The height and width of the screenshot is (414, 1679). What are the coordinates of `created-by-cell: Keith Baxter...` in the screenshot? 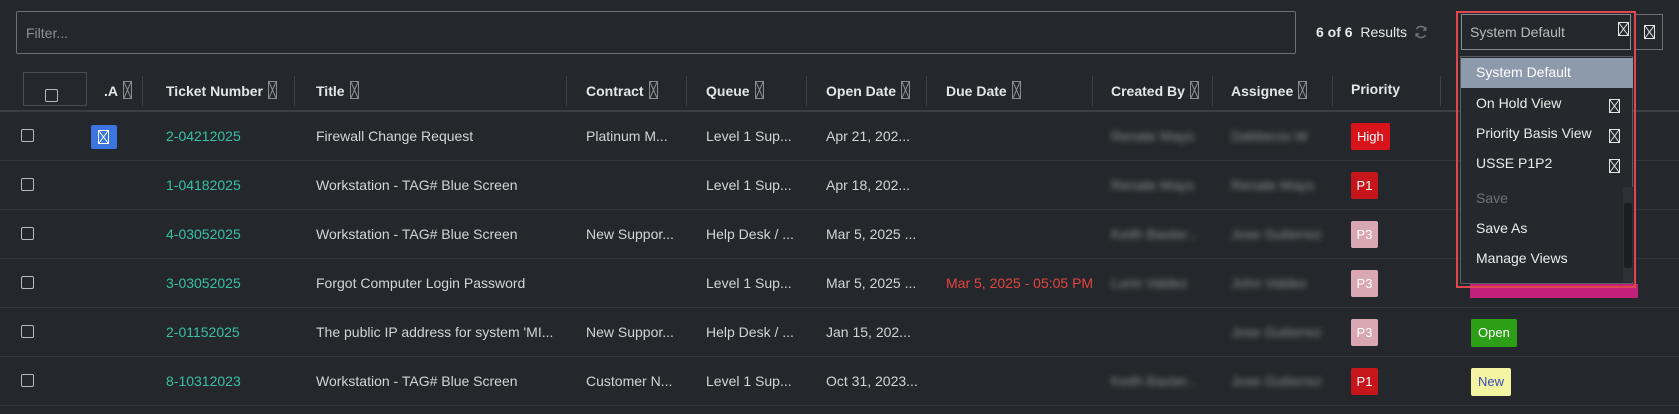 It's located at (1155, 234).